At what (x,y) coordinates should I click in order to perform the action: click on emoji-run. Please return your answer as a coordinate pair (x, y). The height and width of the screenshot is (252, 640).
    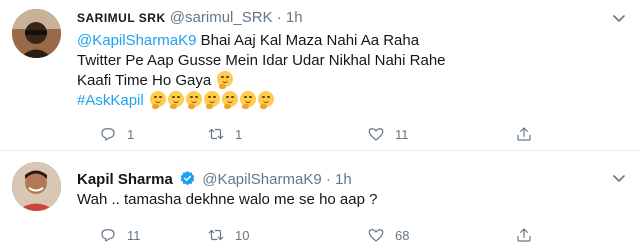
    Looking at the image, I should click on (211, 100).